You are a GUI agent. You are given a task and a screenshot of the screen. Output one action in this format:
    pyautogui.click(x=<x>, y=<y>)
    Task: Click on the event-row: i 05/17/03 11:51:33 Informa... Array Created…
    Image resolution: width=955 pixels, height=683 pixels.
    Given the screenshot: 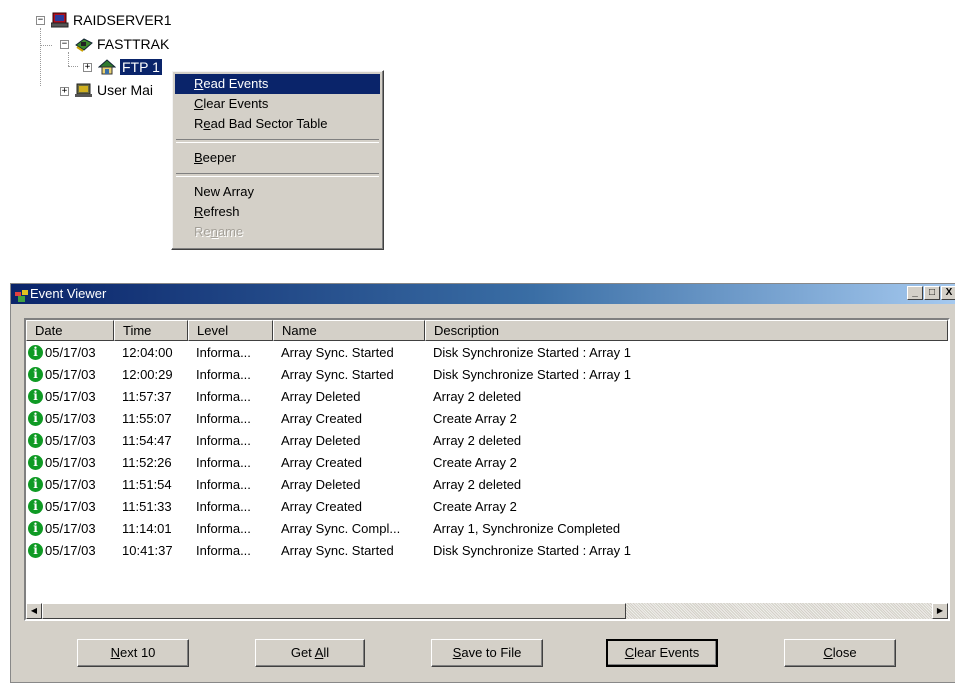 What is the action you would take?
    pyautogui.click(x=487, y=506)
    